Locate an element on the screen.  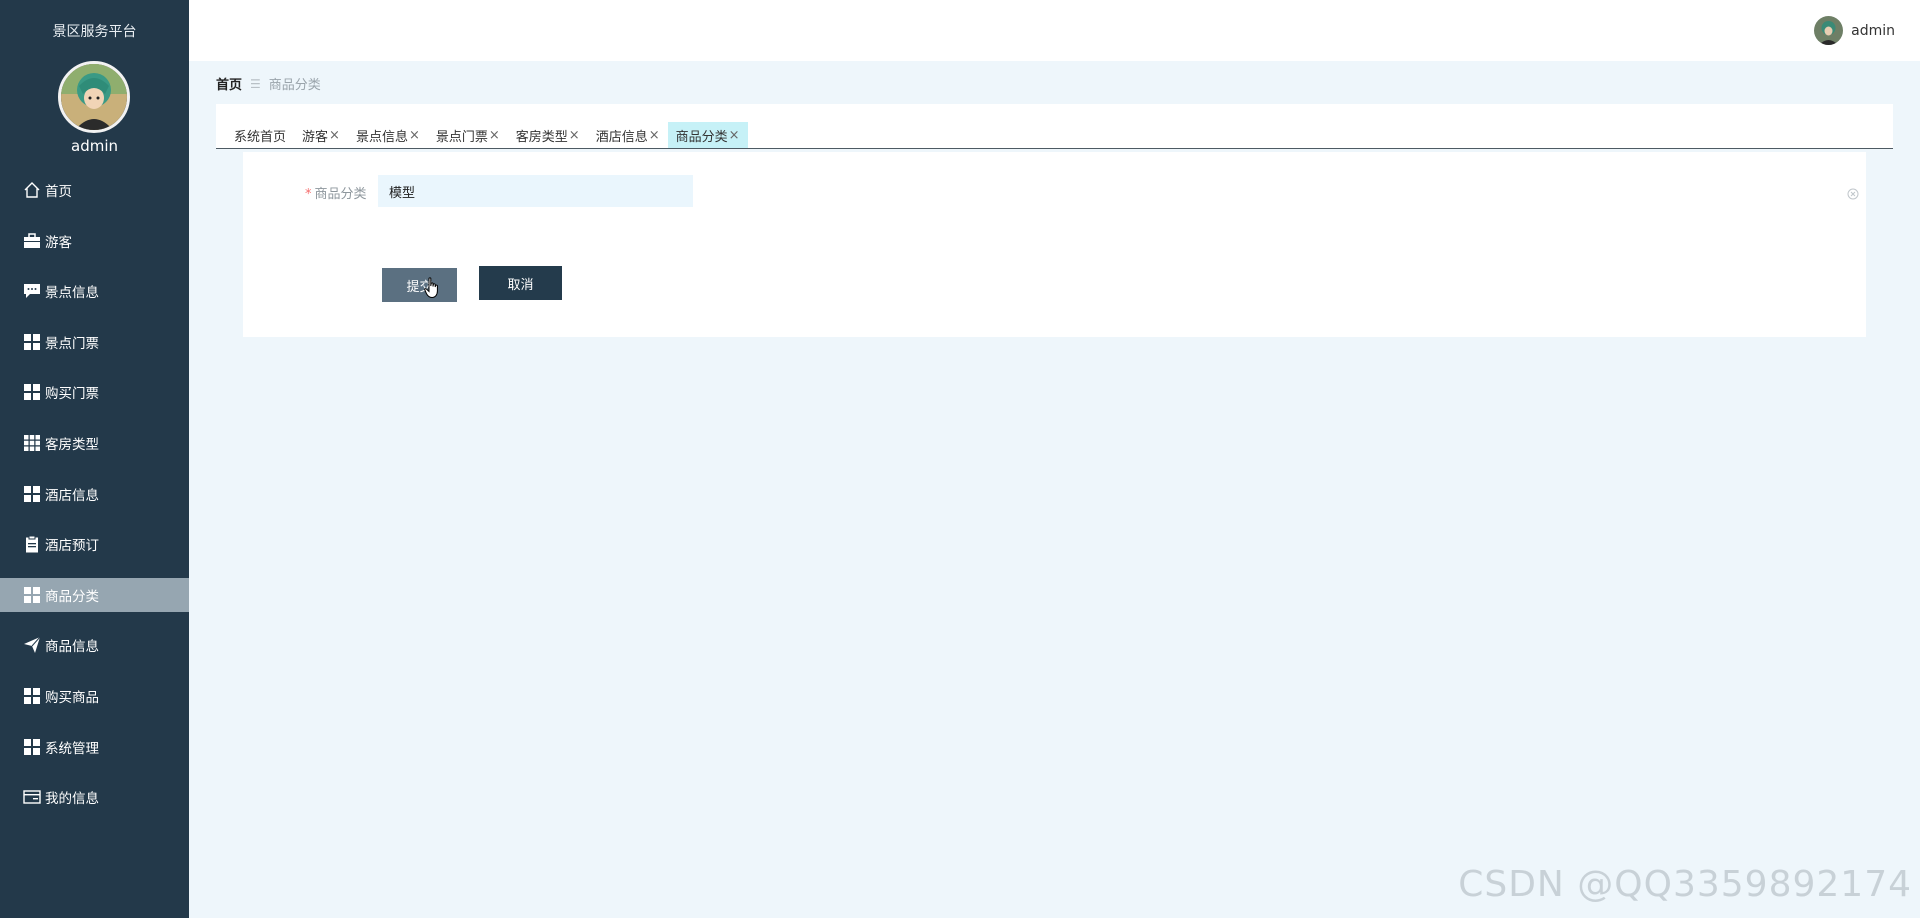
sidebar-item-label: 客房类型 is located at coordinates (72, 444).